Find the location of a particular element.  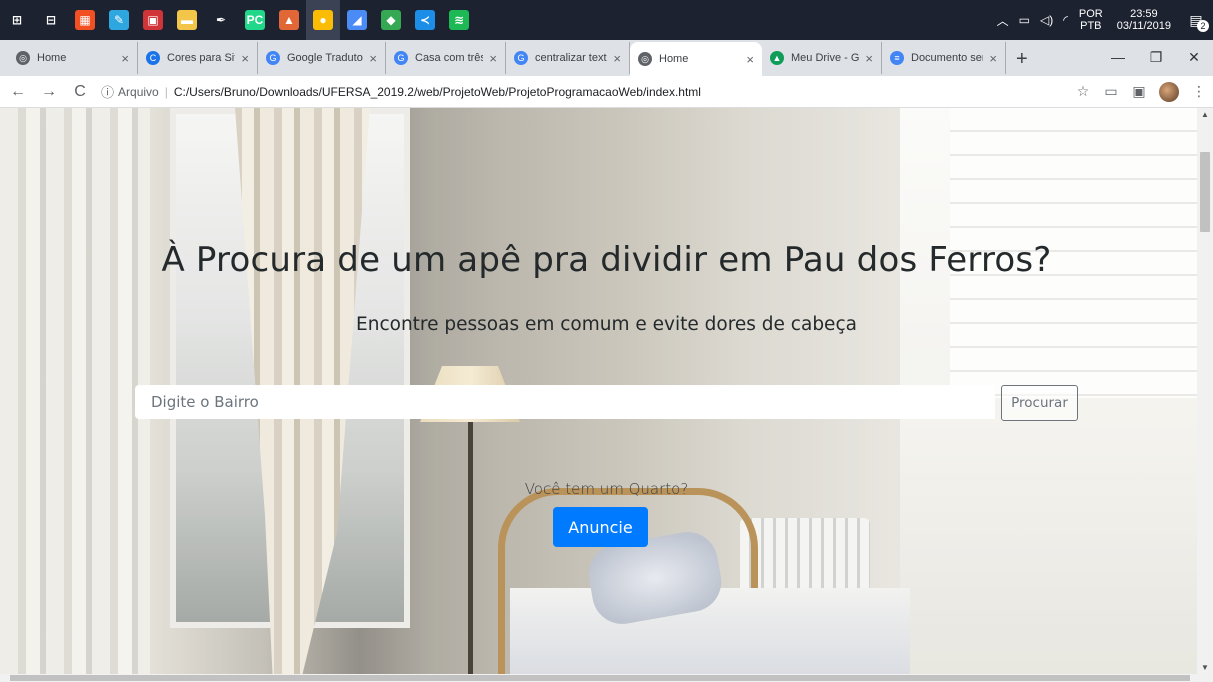

language-indicator: POR PTB is located at coordinates (1091, 20).